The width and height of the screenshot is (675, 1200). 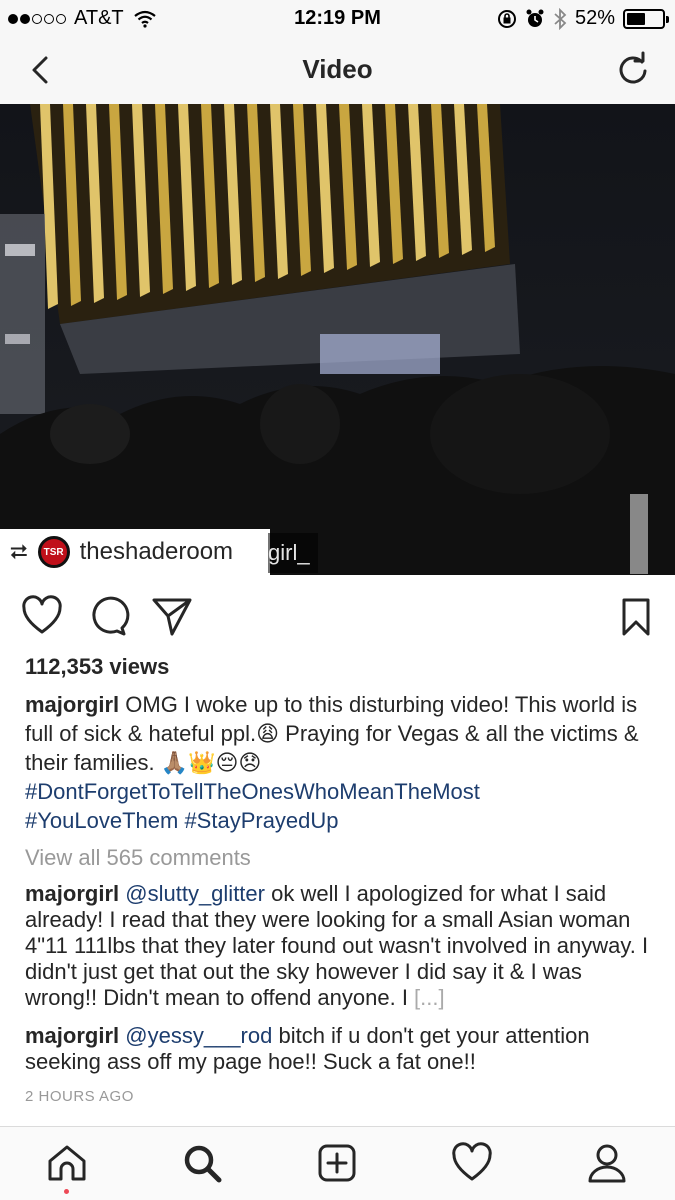 What do you see at coordinates (261, 820) in the screenshot?
I see `hashtag: #StayPrayedUp` at bounding box center [261, 820].